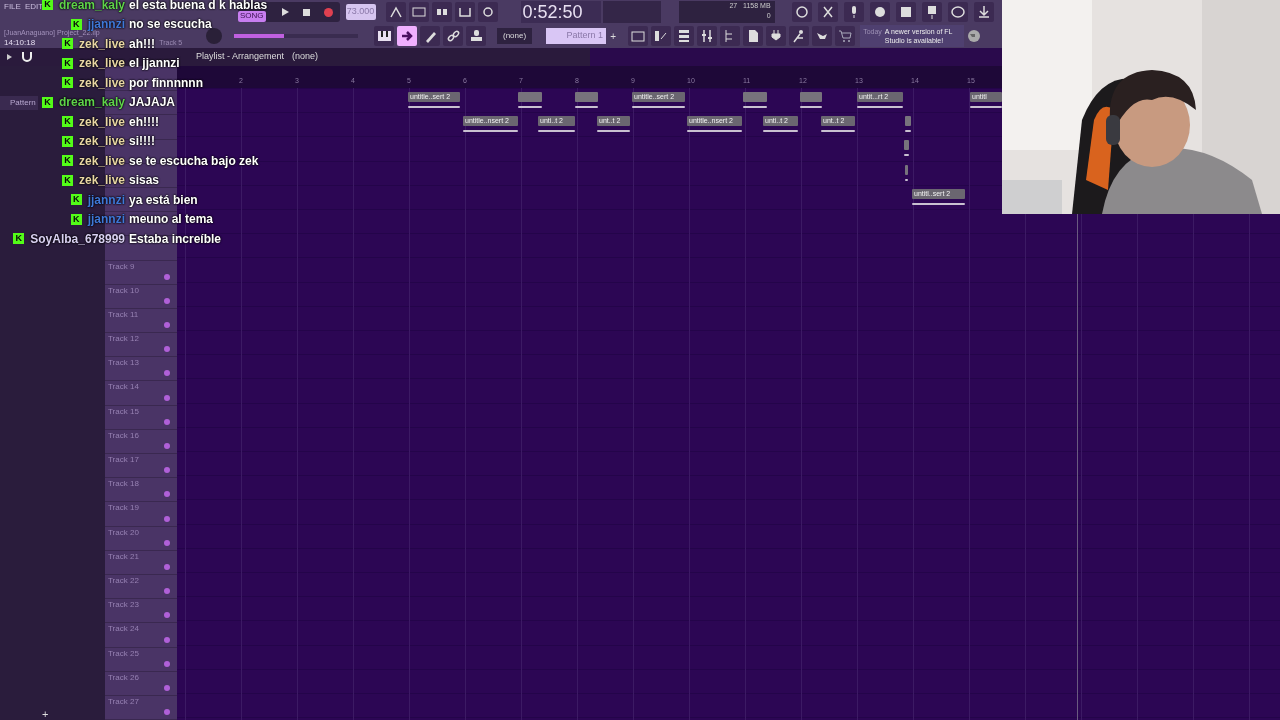 This screenshot has width=1280, height=720. What do you see at coordinates (123, 605) in the screenshot?
I see `track-name: Track 23` at bounding box center [123, 605].